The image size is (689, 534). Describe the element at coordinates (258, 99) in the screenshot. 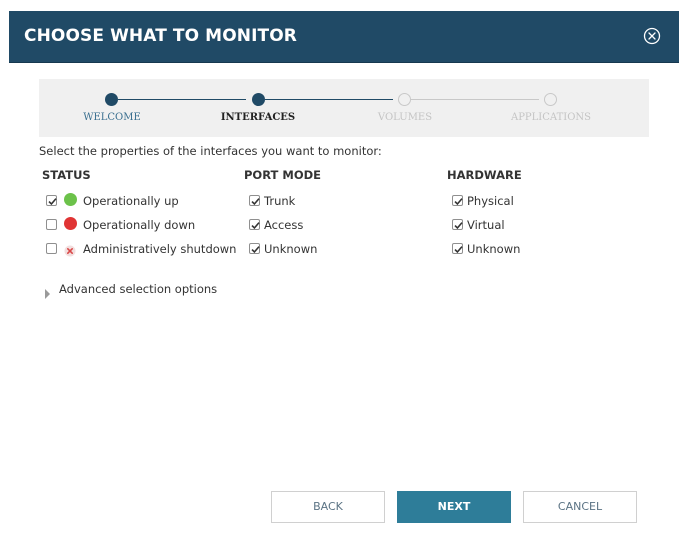

I see `step-interfaces-dot` at that location.